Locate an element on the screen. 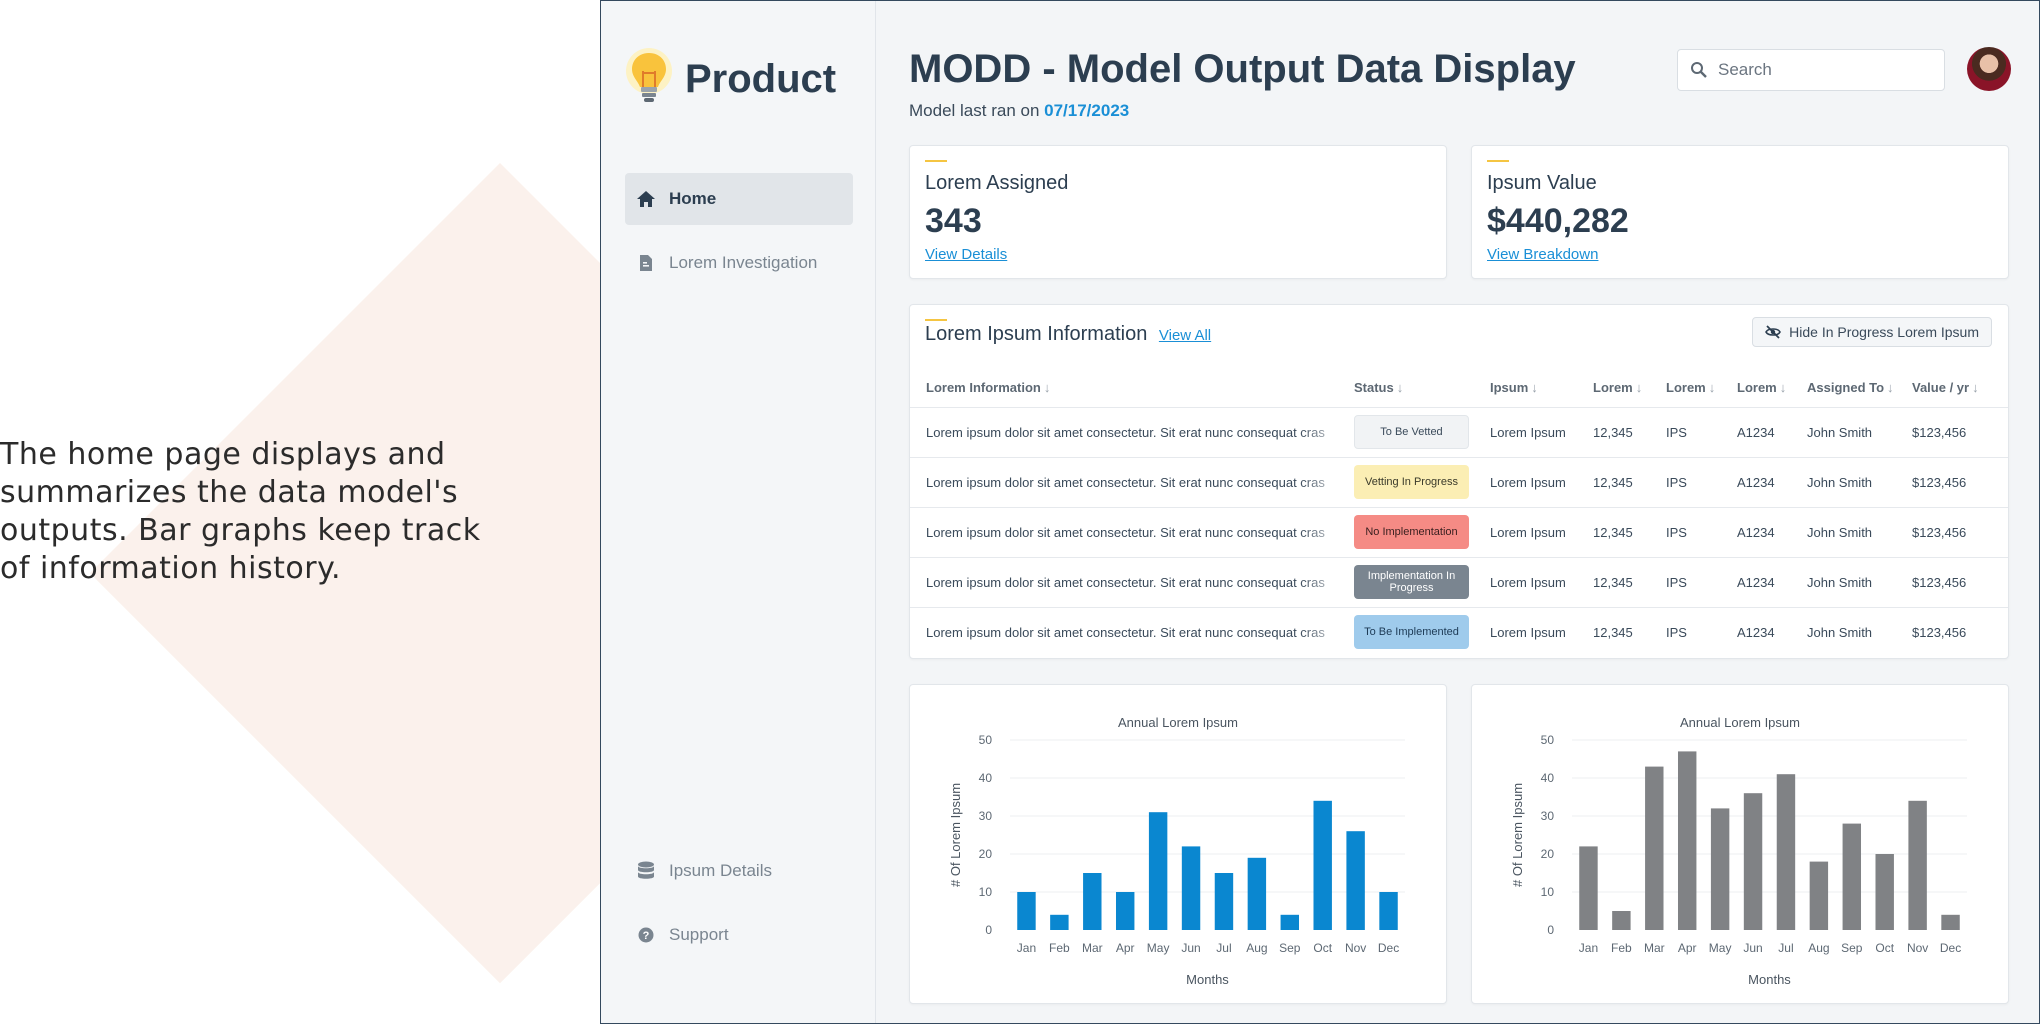  column-header: Value / yr ↓ is located at coordinates (1959, 388).